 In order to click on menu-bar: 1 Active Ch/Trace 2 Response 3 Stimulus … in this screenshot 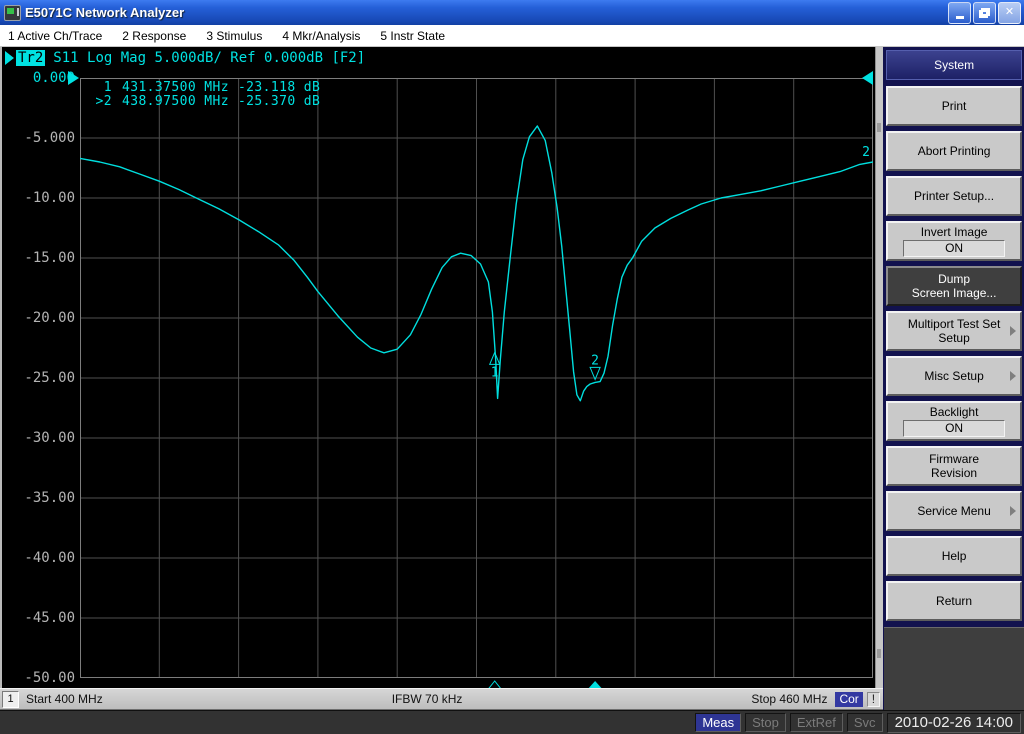, I will do `click(512, 36)`.